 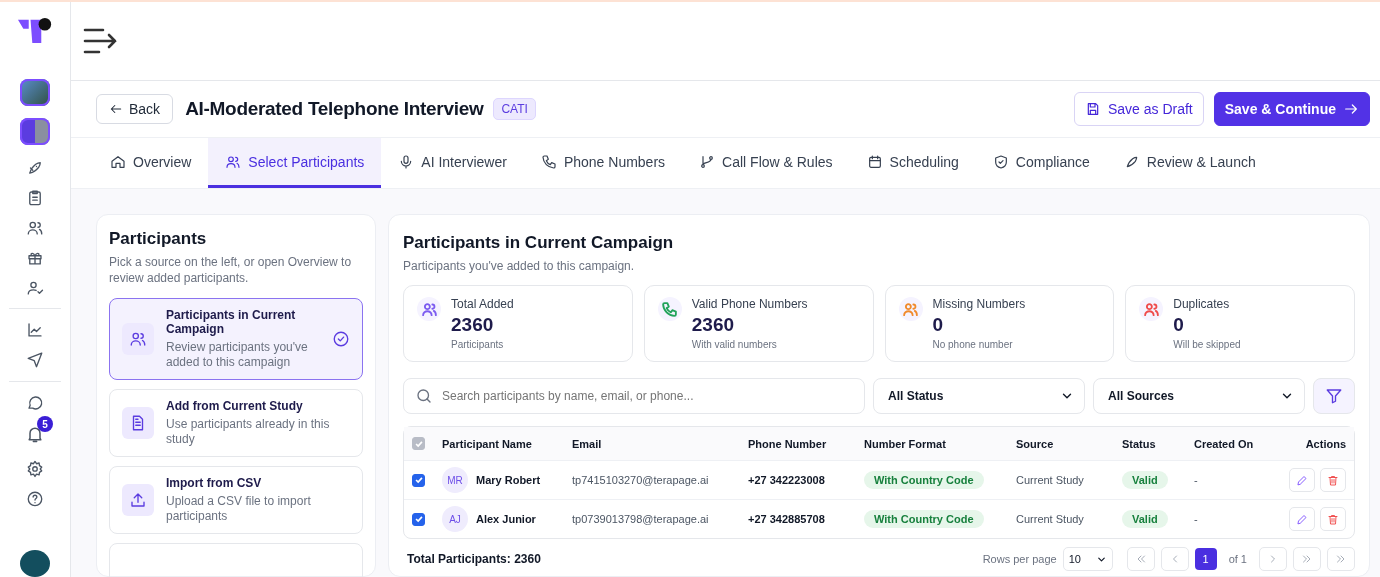 I want to click on table-cell-text: +27 342223008, so click(x=787, y=480).